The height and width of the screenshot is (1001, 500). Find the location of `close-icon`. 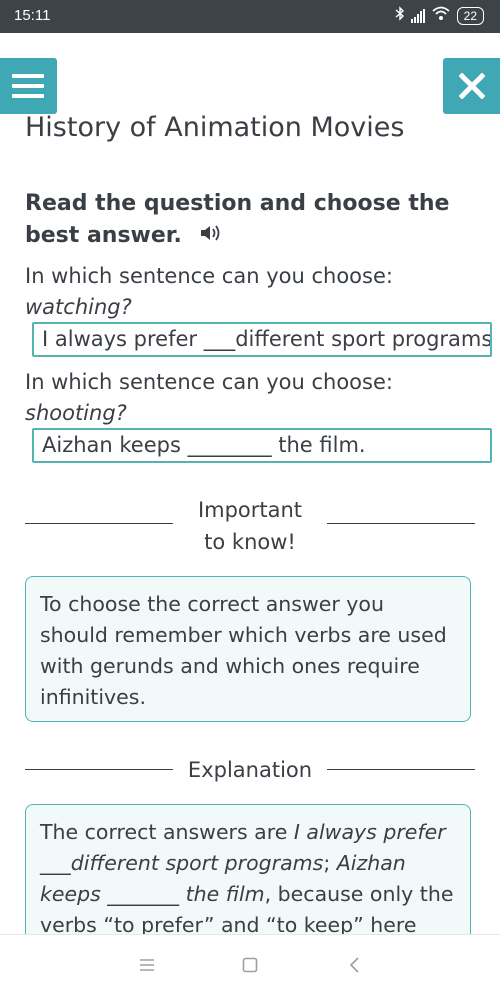

close-icon is located at coordinates (472, 86).